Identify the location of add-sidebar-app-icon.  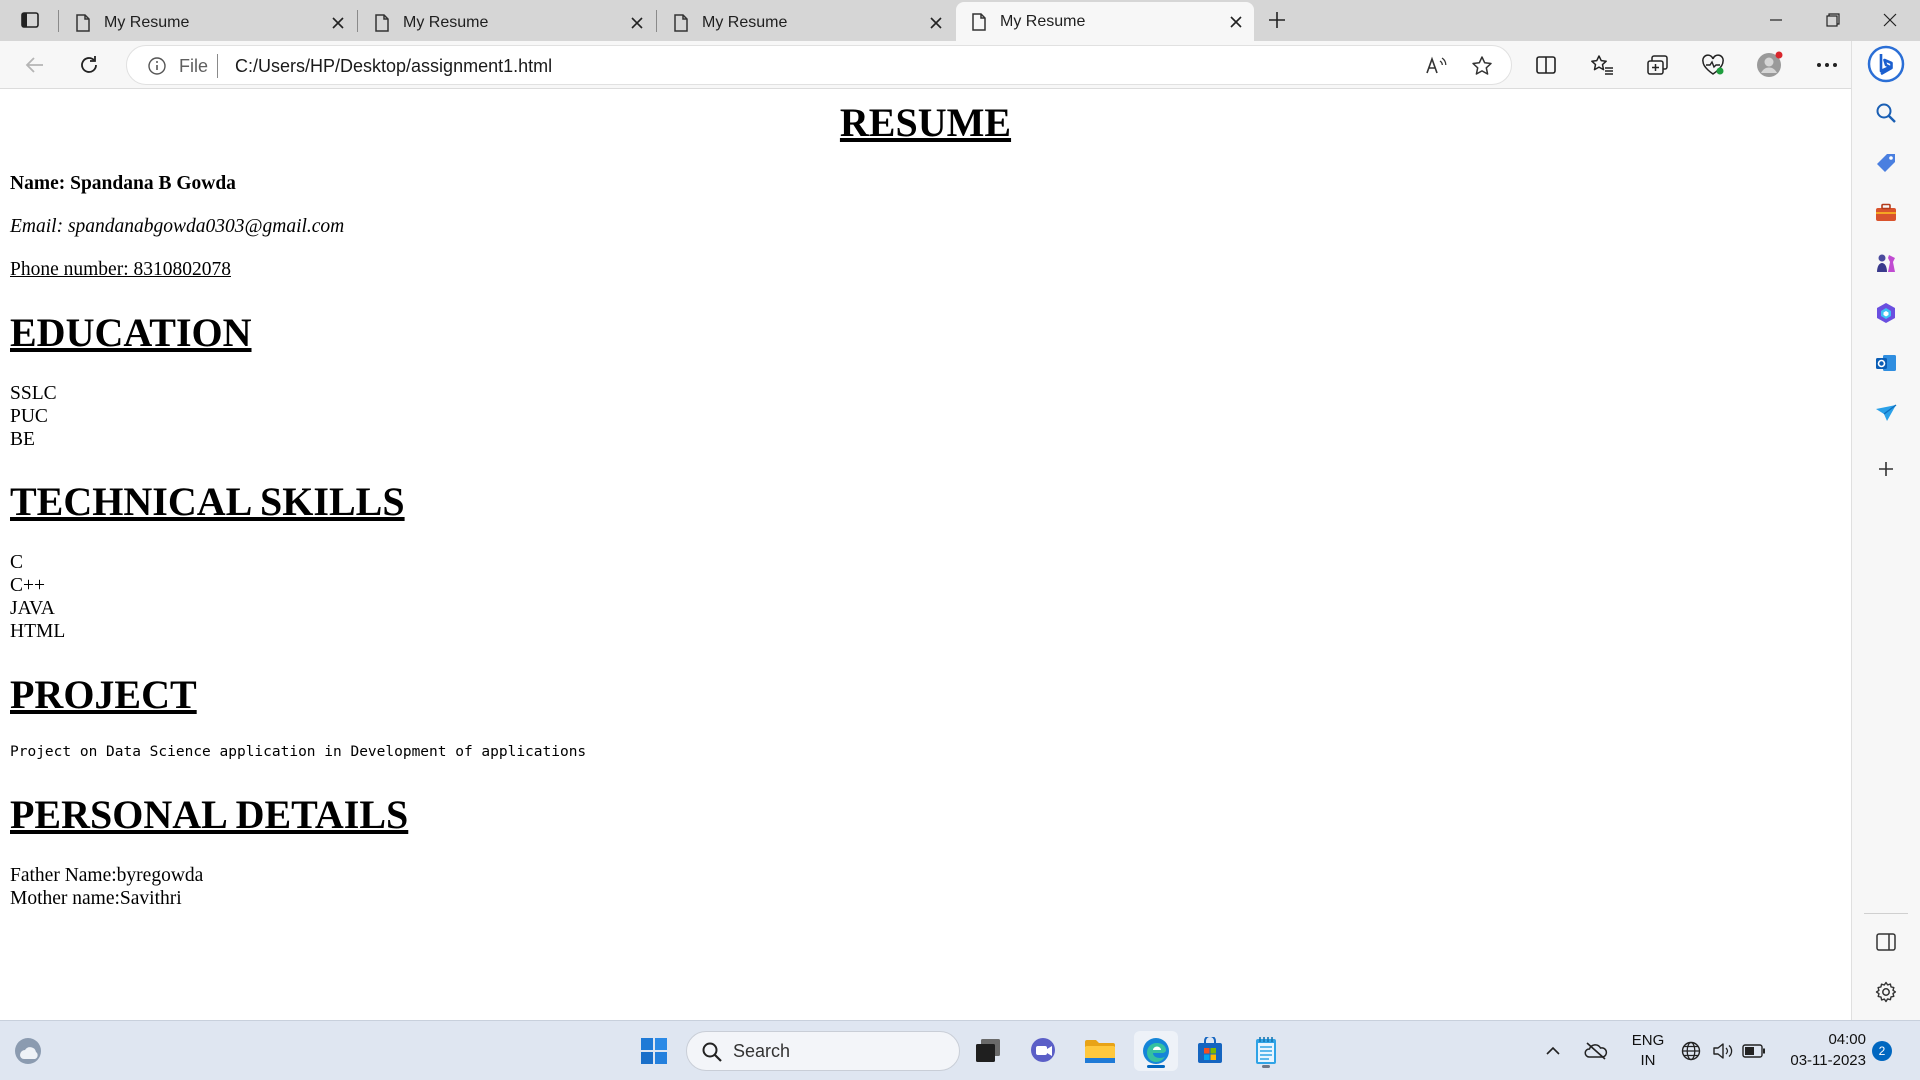
(1886, 469).